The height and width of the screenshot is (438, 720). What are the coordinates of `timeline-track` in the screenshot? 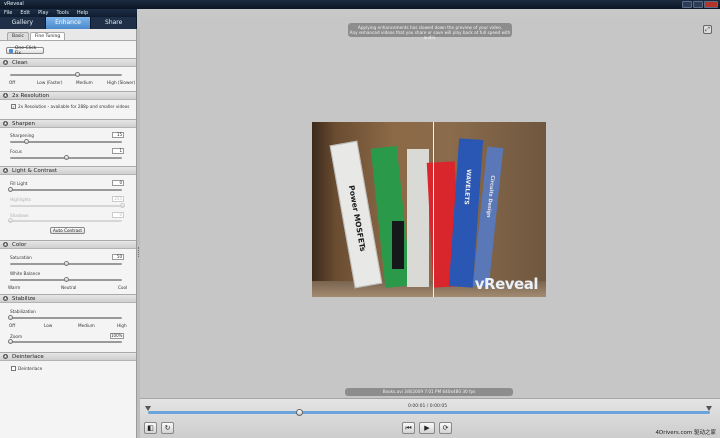 It's located at (429, 412).